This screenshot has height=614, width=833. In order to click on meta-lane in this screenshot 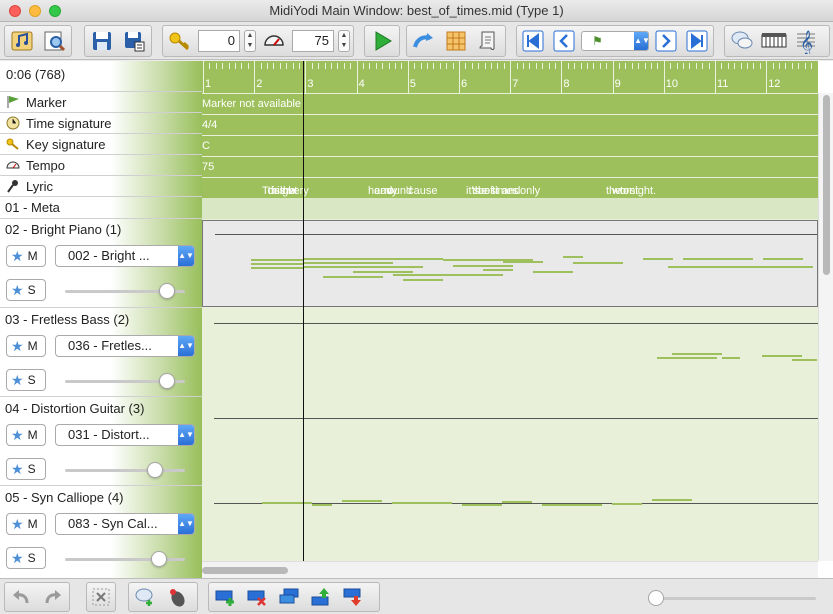, I will do `click(510, 208)`.